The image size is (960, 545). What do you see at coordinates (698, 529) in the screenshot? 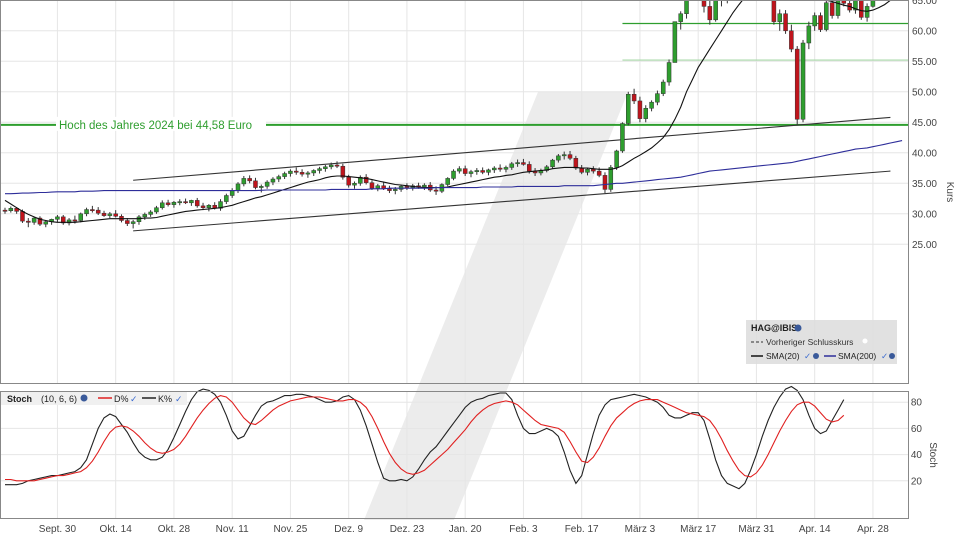
I see `x-tick-label: März 17` at bounding box center [698, 529].